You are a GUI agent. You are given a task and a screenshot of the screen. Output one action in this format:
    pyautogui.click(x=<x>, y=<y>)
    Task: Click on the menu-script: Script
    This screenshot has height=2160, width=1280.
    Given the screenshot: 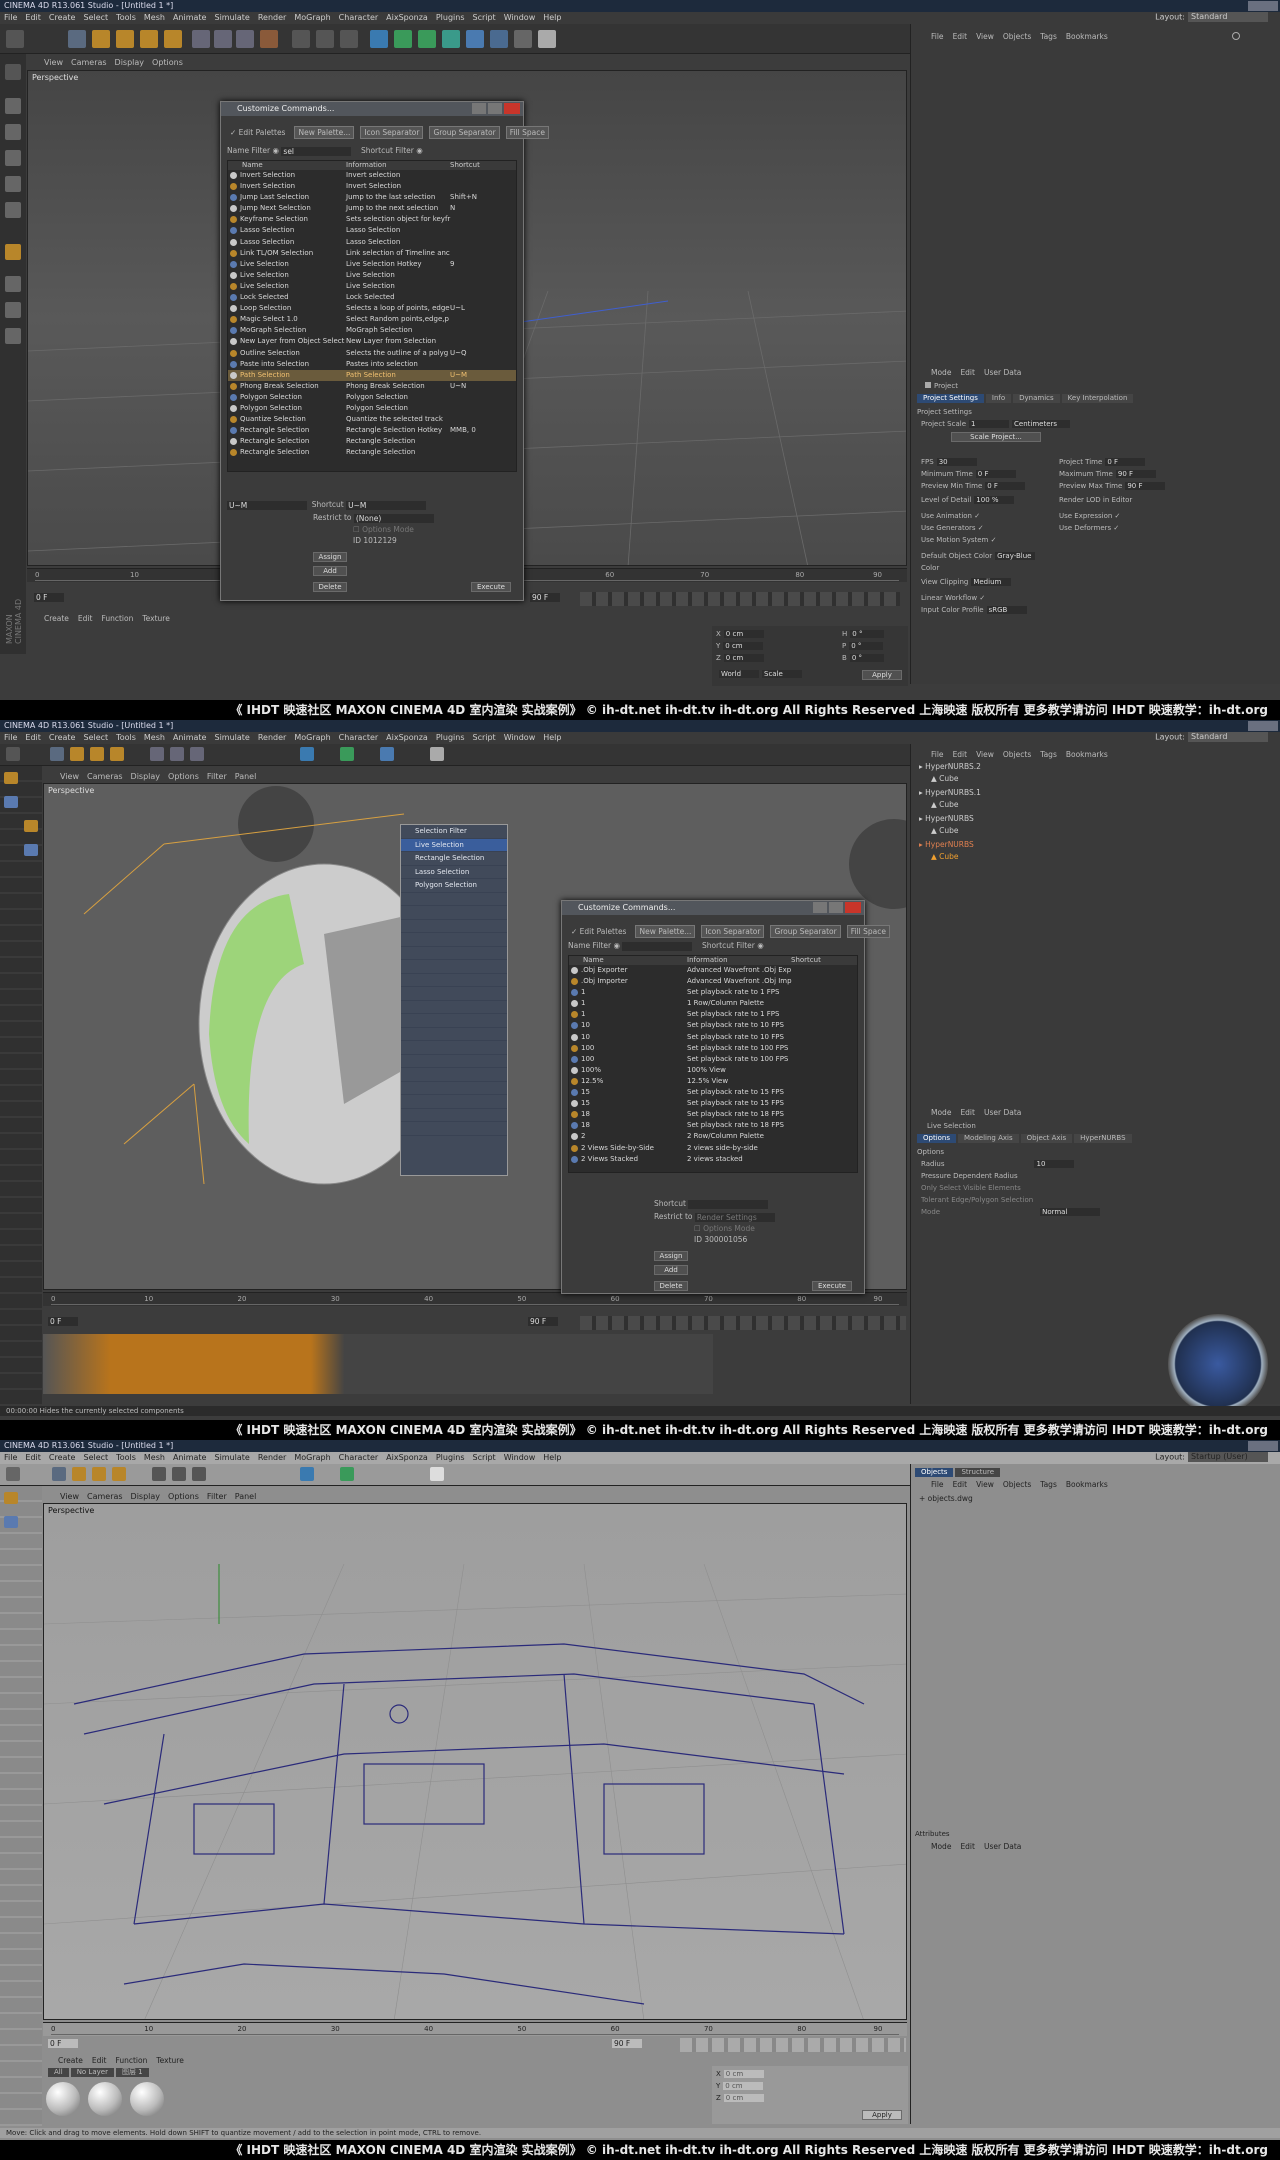 What is the action you would take?
    pyautogui.click(x=483, y=17)
    